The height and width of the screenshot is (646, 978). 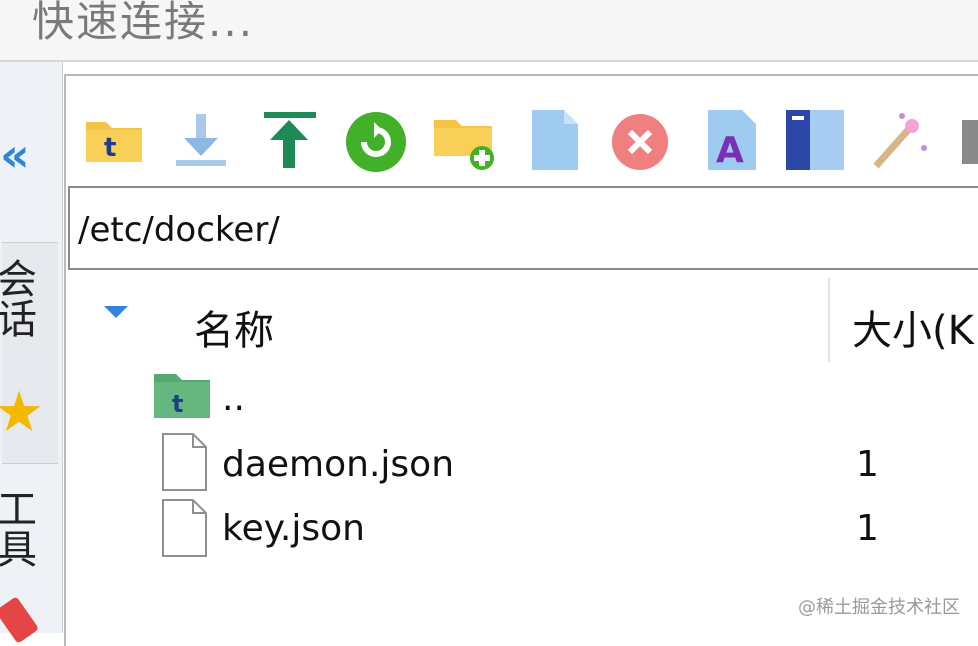 I want to click on rename-icon: A, so click(x=732, y=140).